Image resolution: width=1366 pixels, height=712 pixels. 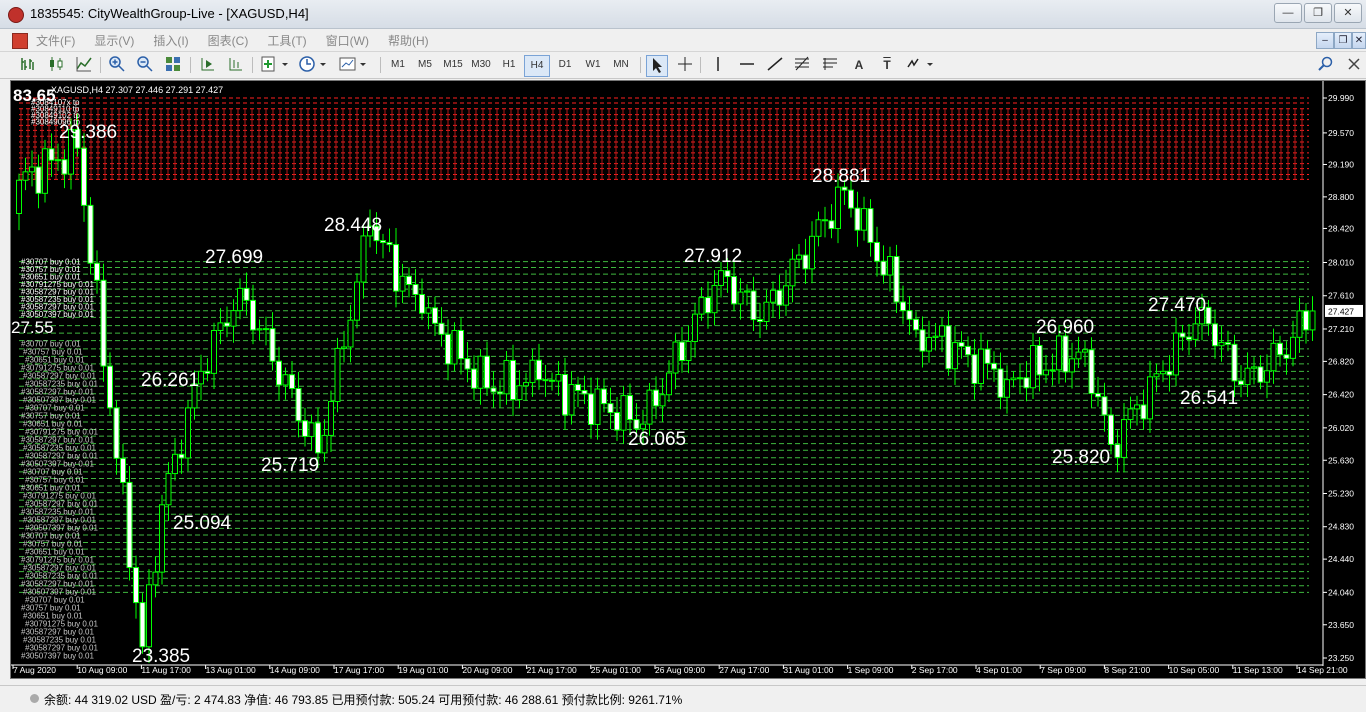 I want to click on menu-file: 文件(F), so click(x=55, y=40).